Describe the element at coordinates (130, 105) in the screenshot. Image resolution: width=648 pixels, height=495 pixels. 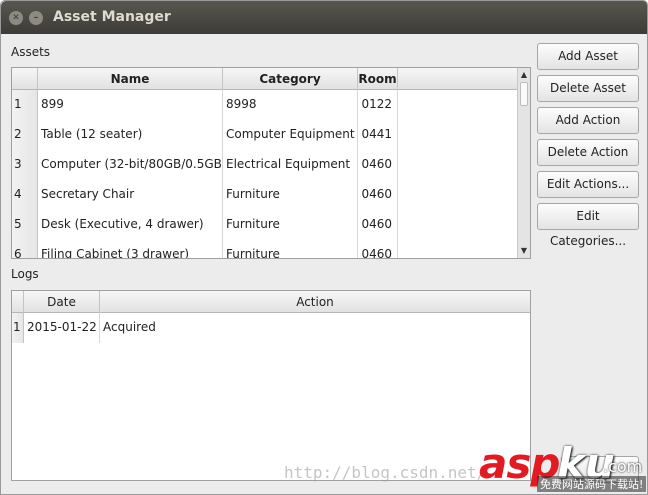
I see `asset-name-cell: 899` at that location.